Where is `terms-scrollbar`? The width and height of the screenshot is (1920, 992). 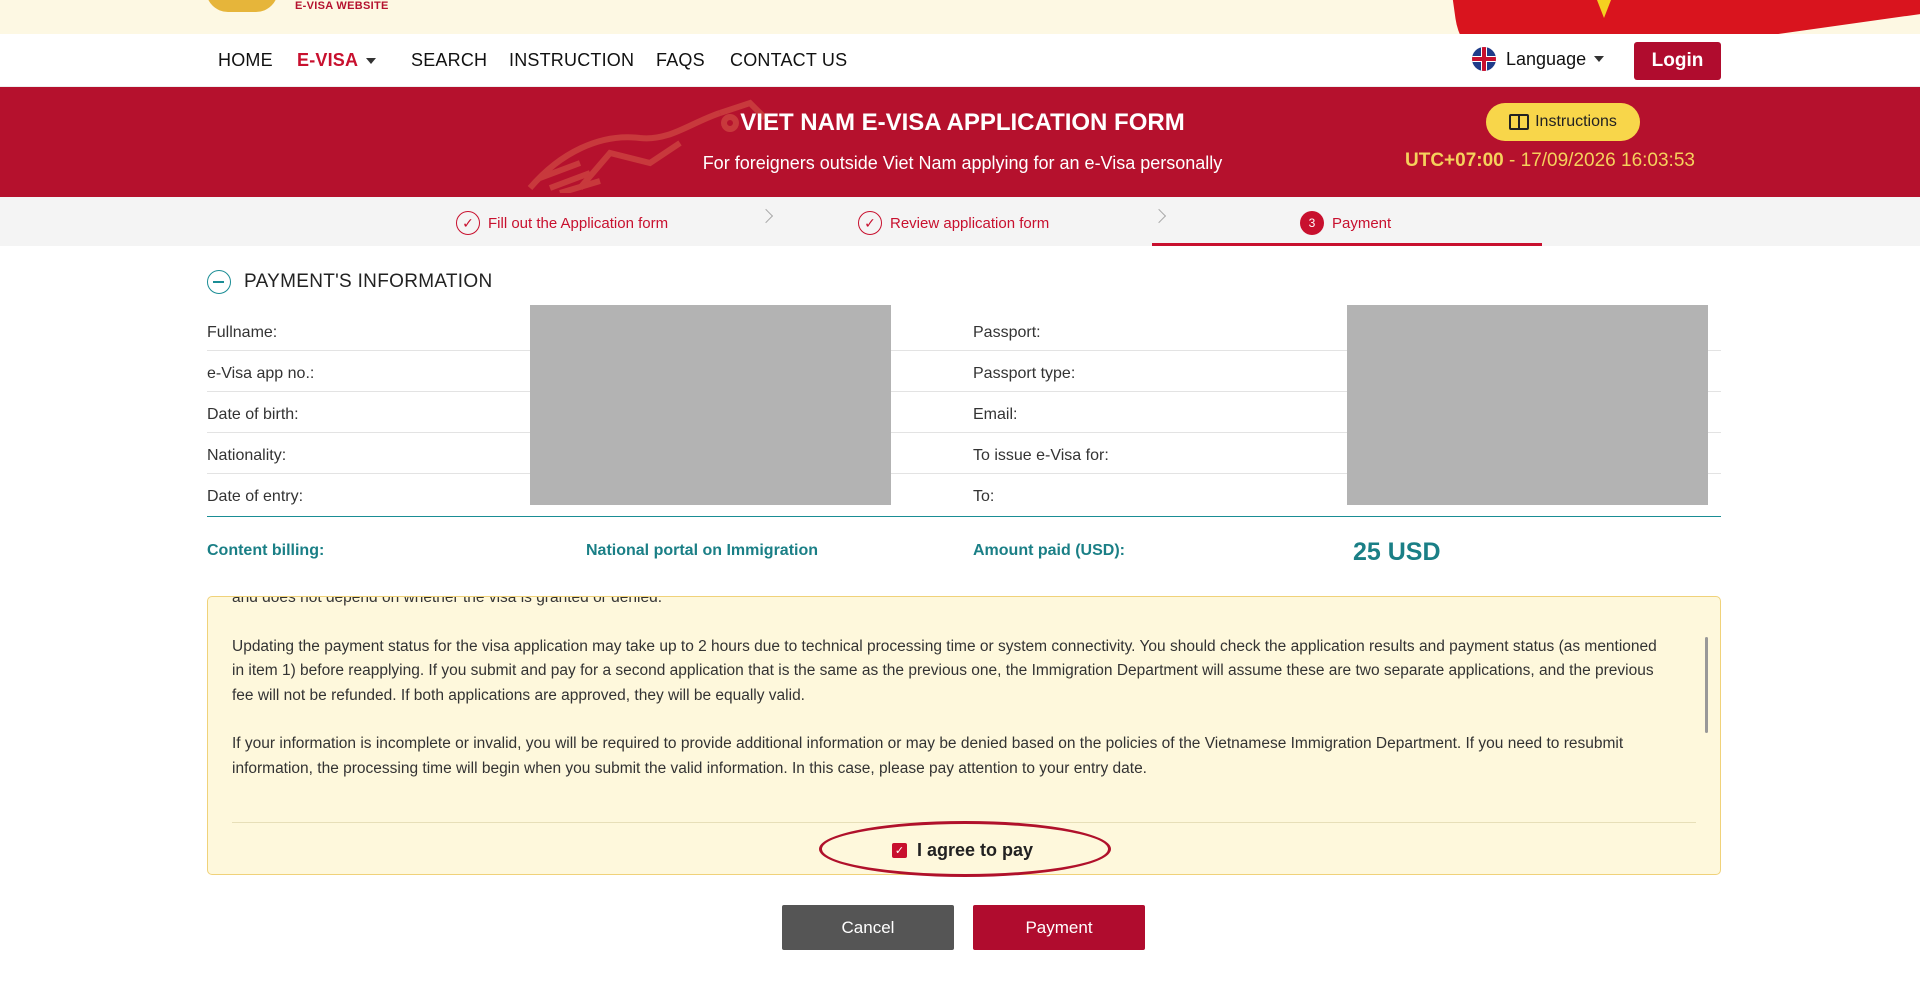
terms-scrollbar is located at coordinates (1706, 685).